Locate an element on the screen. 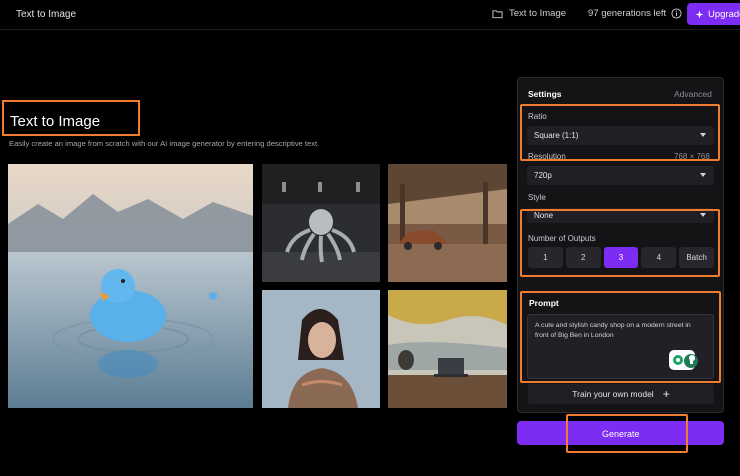 The width and height of the screenshot is (740, 476). plus-icon: + is located at coordinates (666, 394).